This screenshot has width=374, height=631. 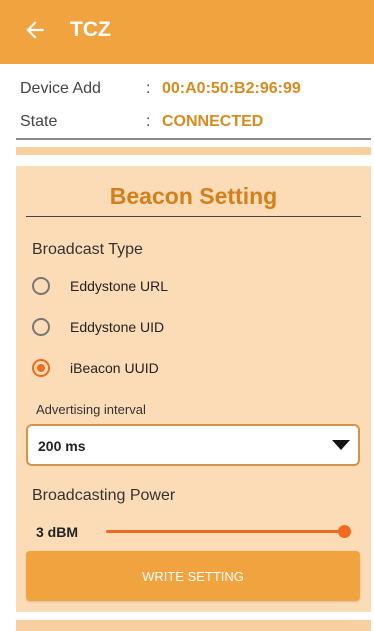 What do you see at coordinates (193, 139) in the screenshot?
I see `info-divider` at bounding box center [193, 139].